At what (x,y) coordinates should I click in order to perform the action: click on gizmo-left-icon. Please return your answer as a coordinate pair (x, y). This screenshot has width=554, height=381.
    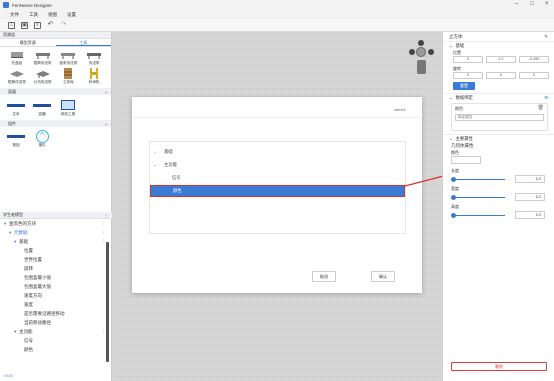
    Looking at the image, I should click on (412, 52).